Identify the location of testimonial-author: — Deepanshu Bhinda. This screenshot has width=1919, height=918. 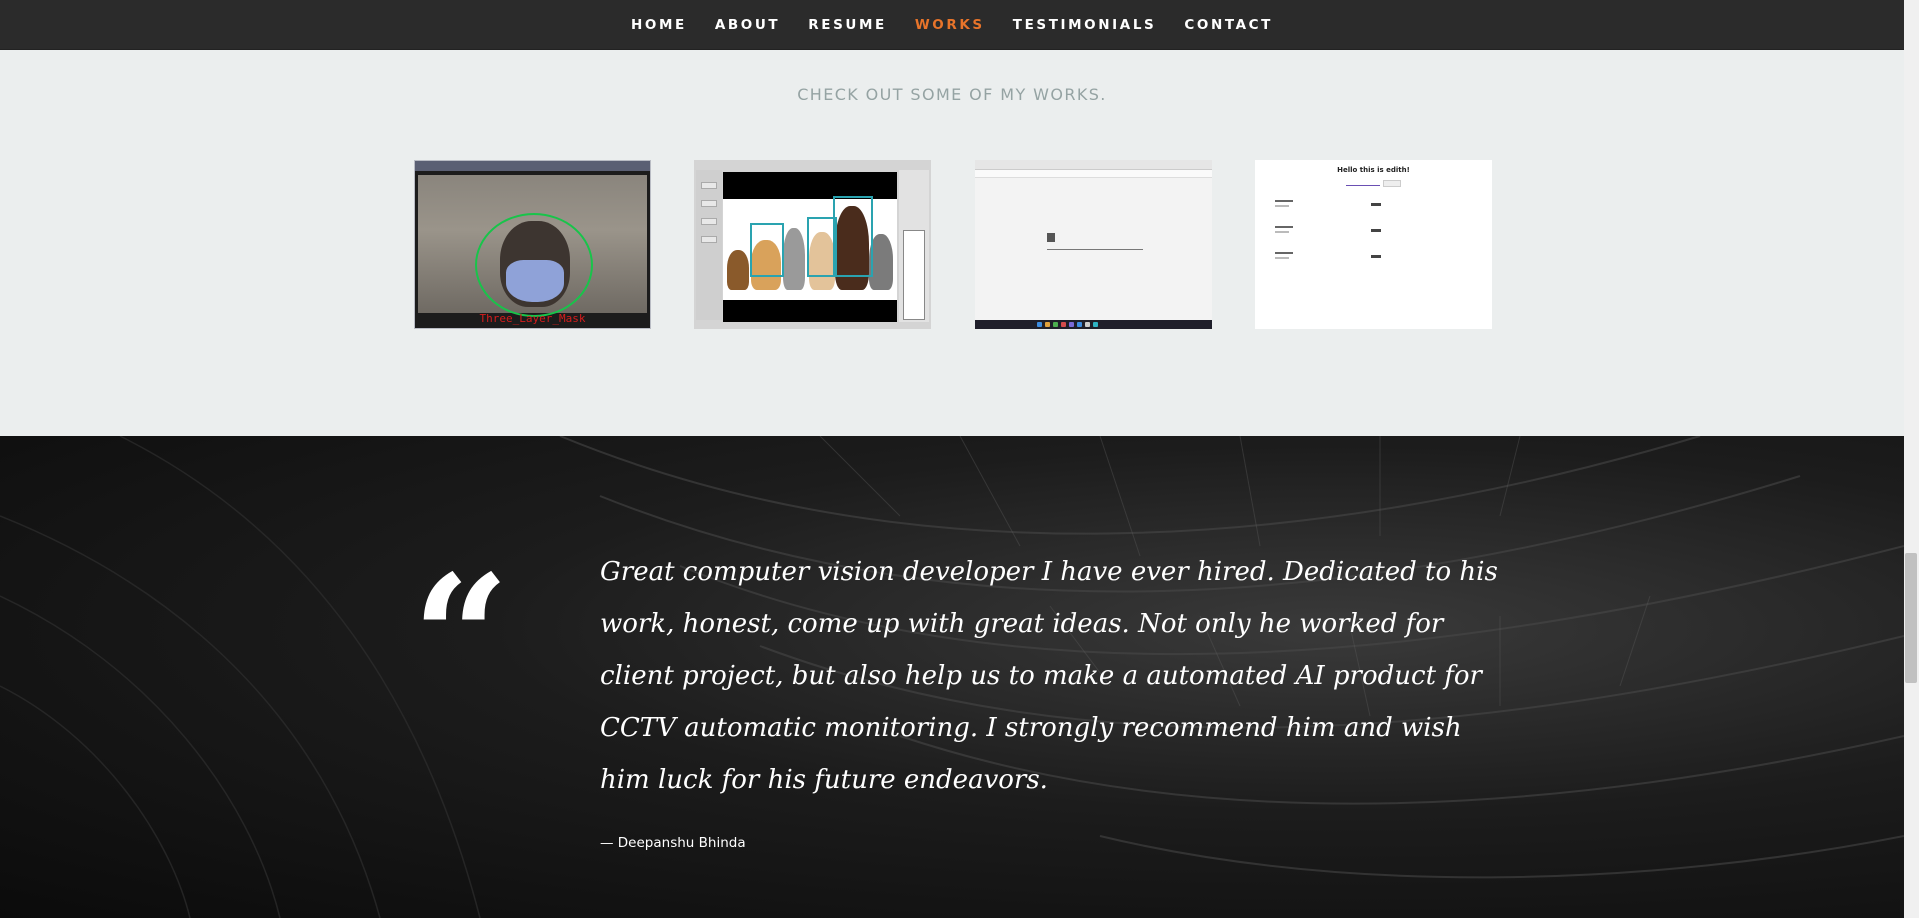
(673, 843).